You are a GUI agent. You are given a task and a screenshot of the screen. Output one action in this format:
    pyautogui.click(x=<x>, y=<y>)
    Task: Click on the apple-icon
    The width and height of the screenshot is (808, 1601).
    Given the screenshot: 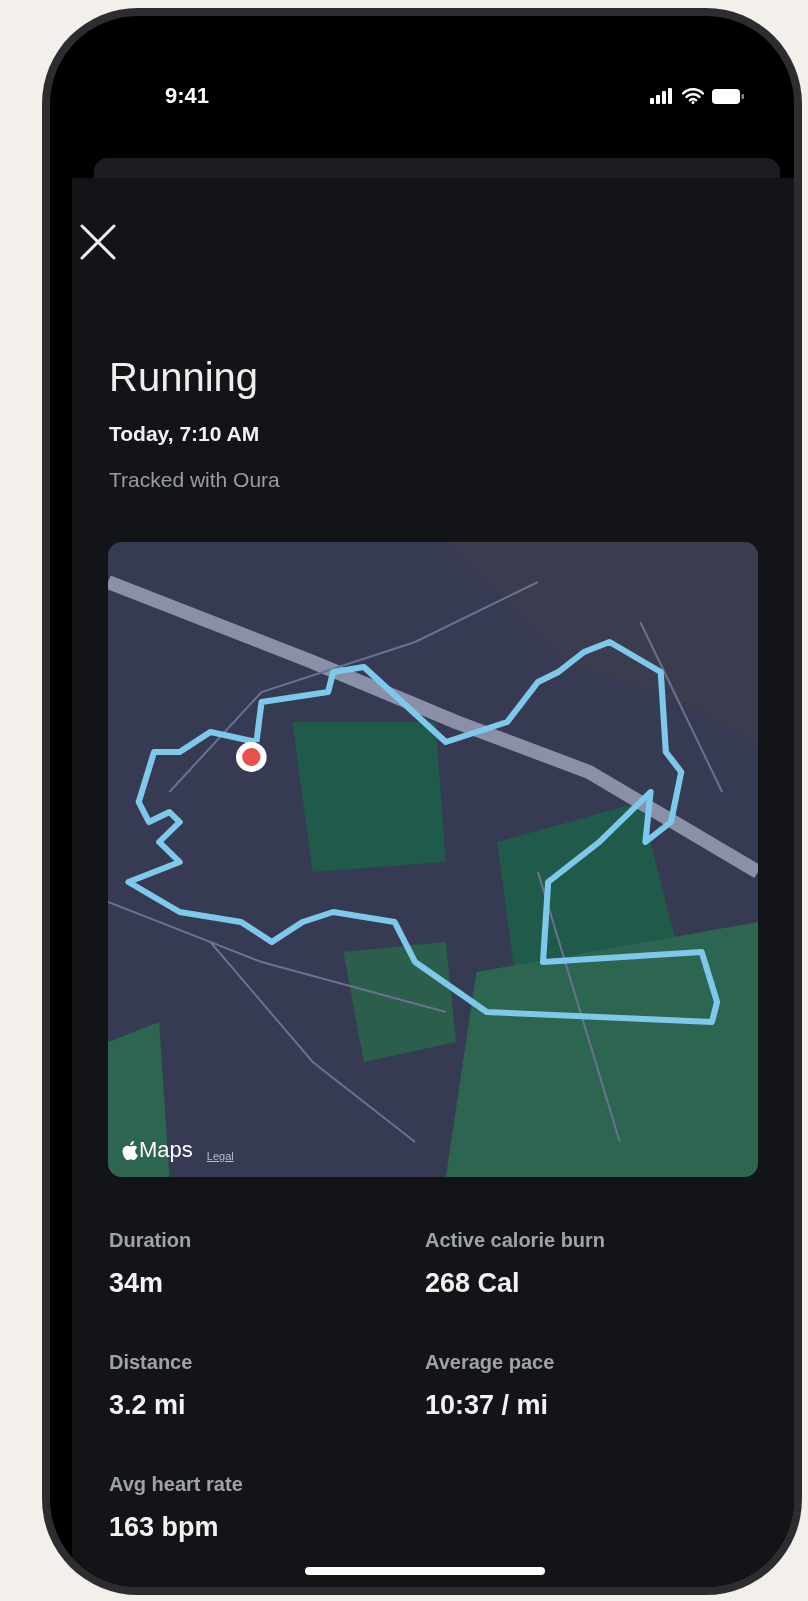 What is the action you would take?
    pyautogui.click(x=130, y=1150)
    